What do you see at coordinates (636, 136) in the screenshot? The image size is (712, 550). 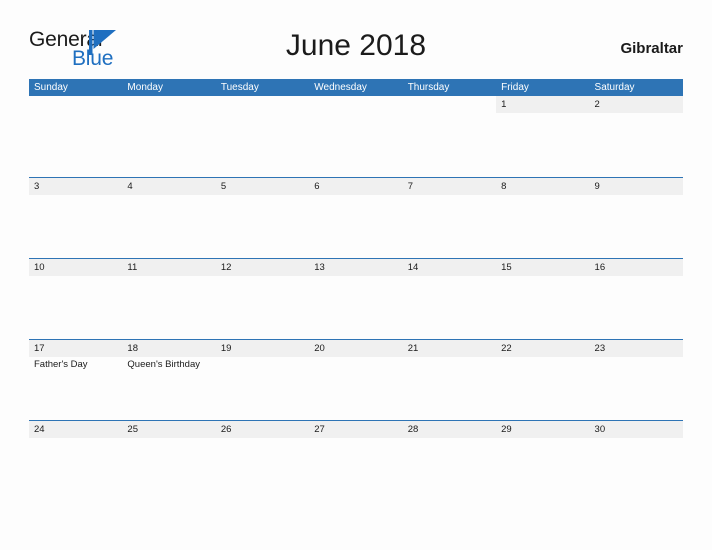 I see `calendar-day-cell: 2` at bounding box center [636, 136].